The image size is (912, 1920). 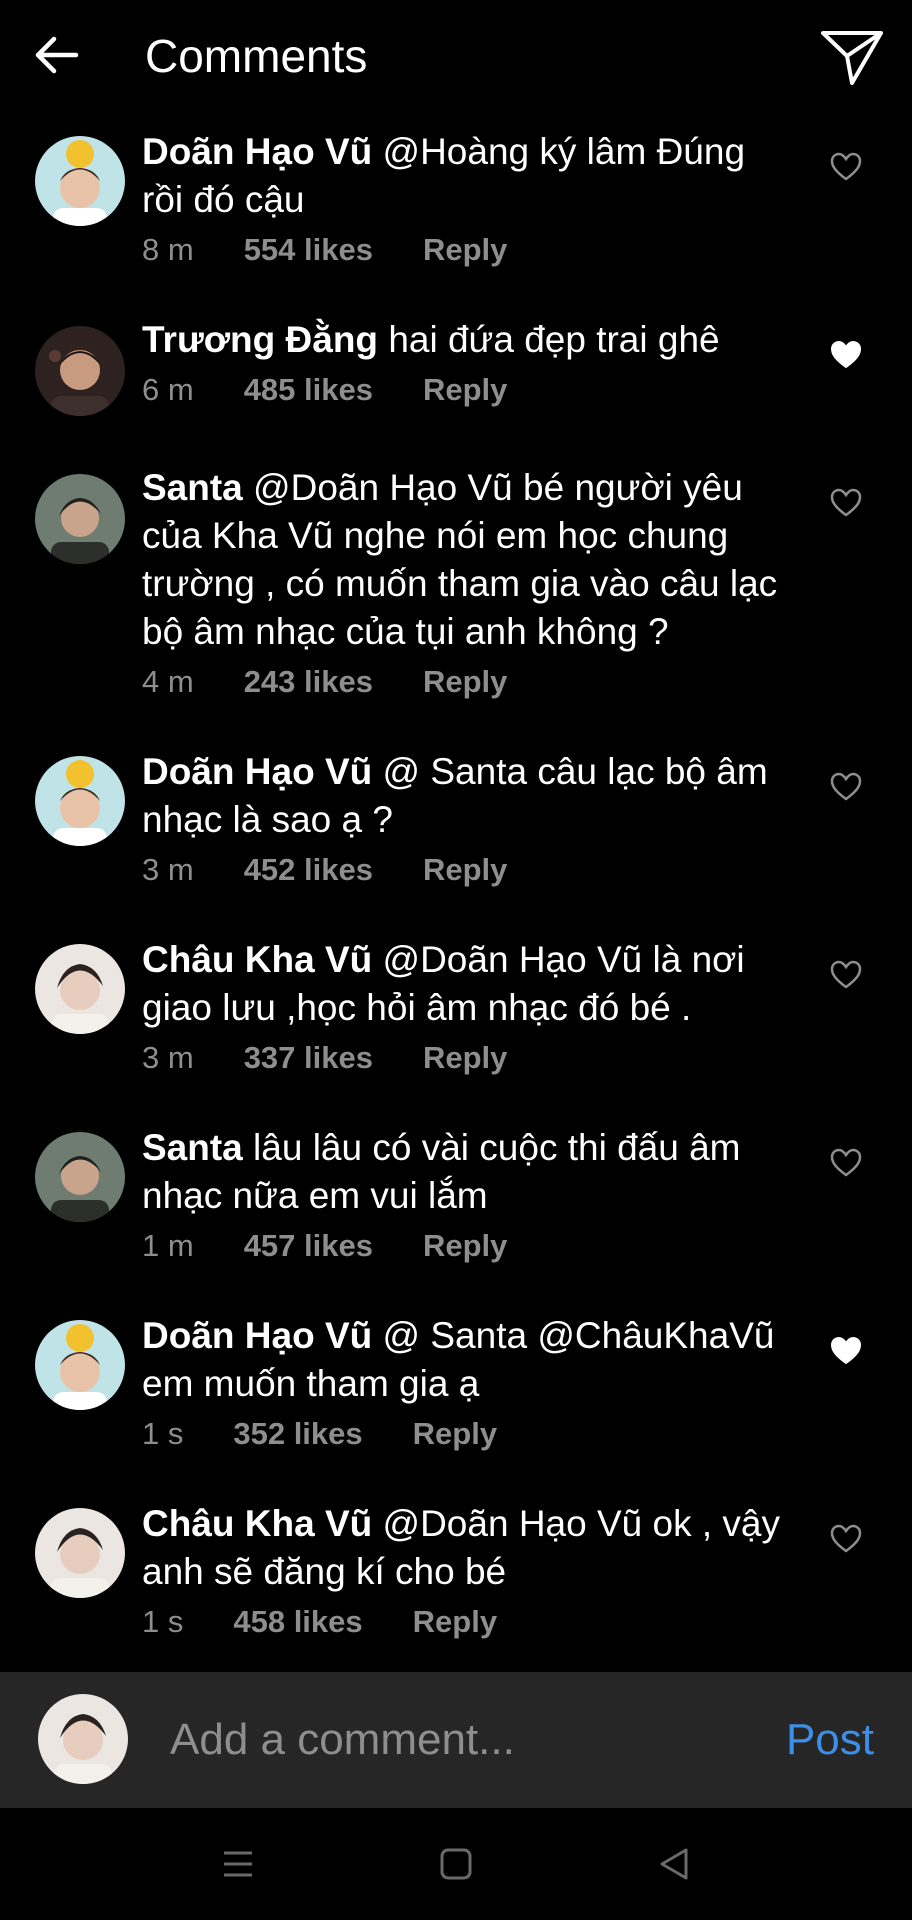 What do you see at coordinates (308, 682) in the screenshot?
I see `comment-likes: 243 likes` at bounding box center [308, 682].